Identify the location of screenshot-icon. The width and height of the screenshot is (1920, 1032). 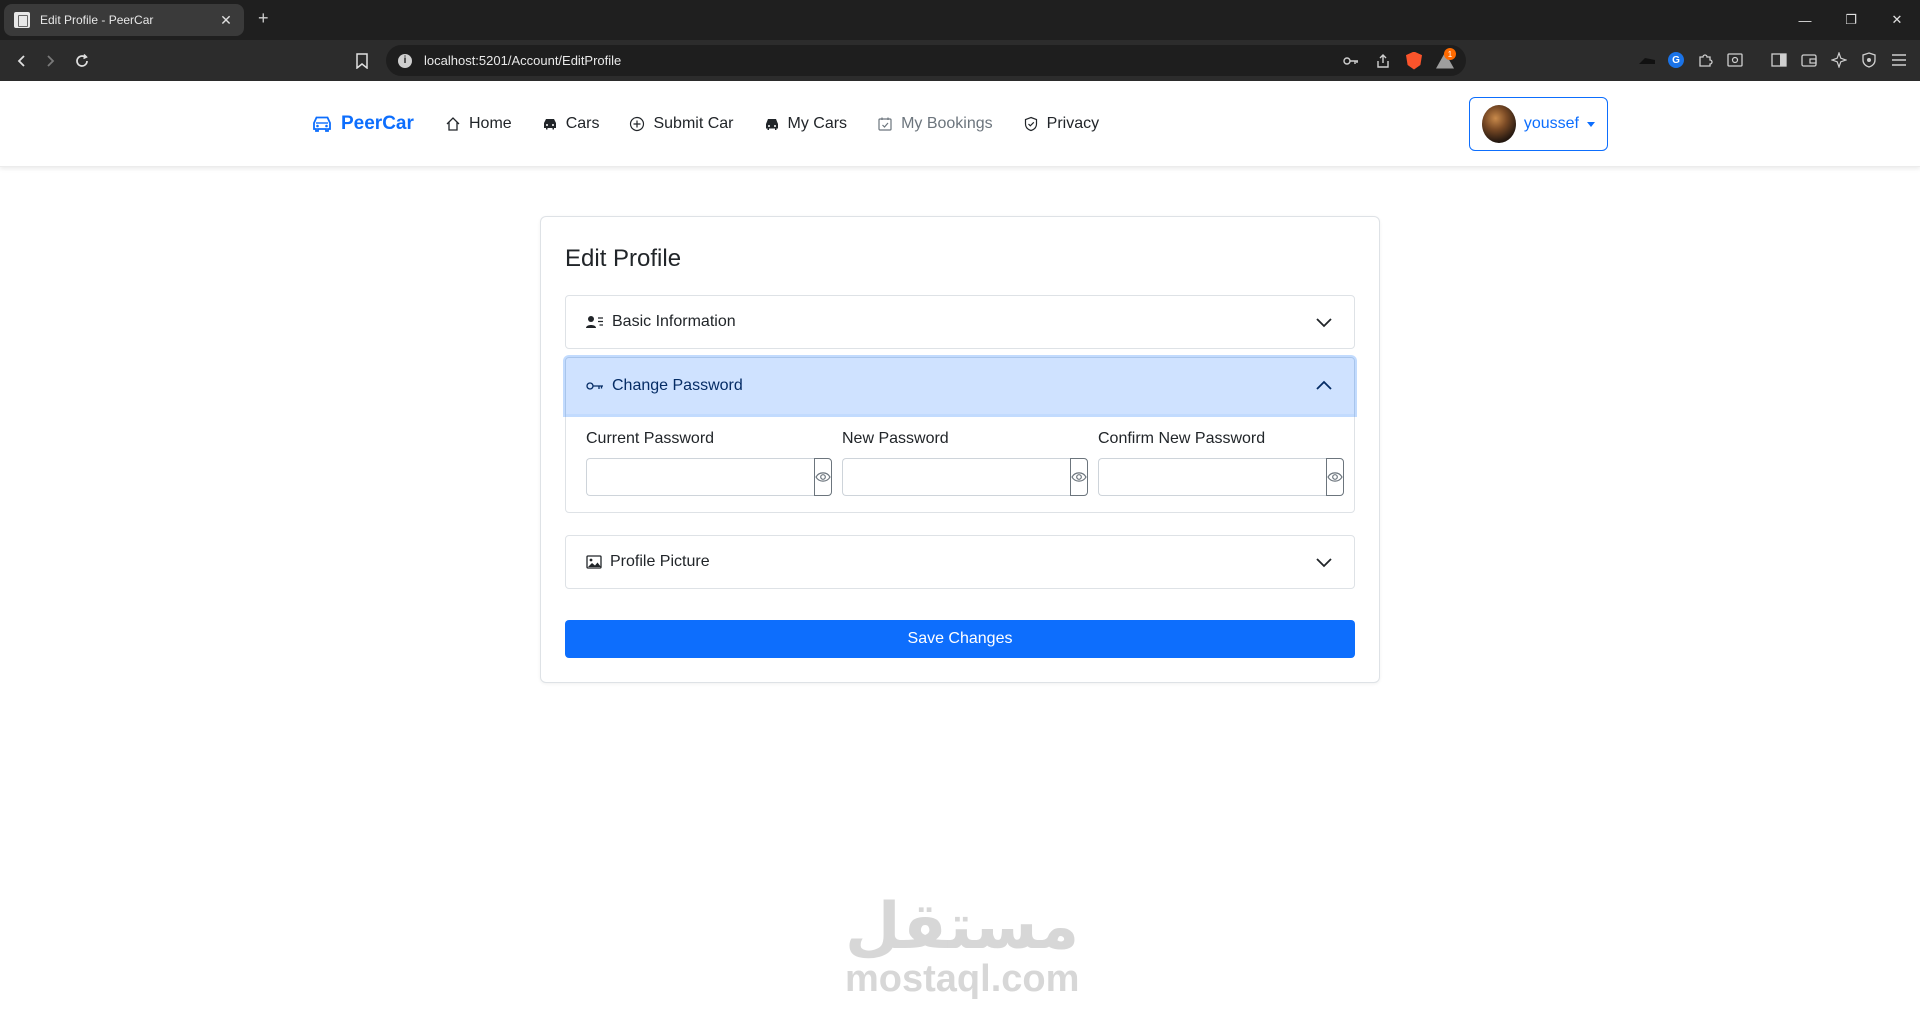
(1735, 60).